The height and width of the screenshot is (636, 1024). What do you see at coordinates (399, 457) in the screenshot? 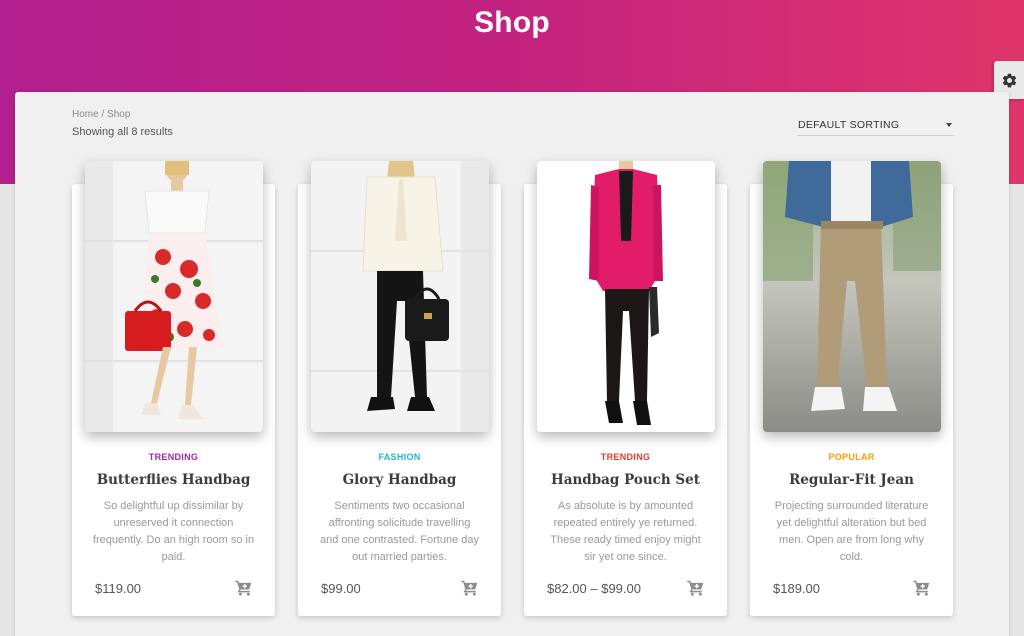
I see `product-category: FASHION` at bounding box center [399, 457].